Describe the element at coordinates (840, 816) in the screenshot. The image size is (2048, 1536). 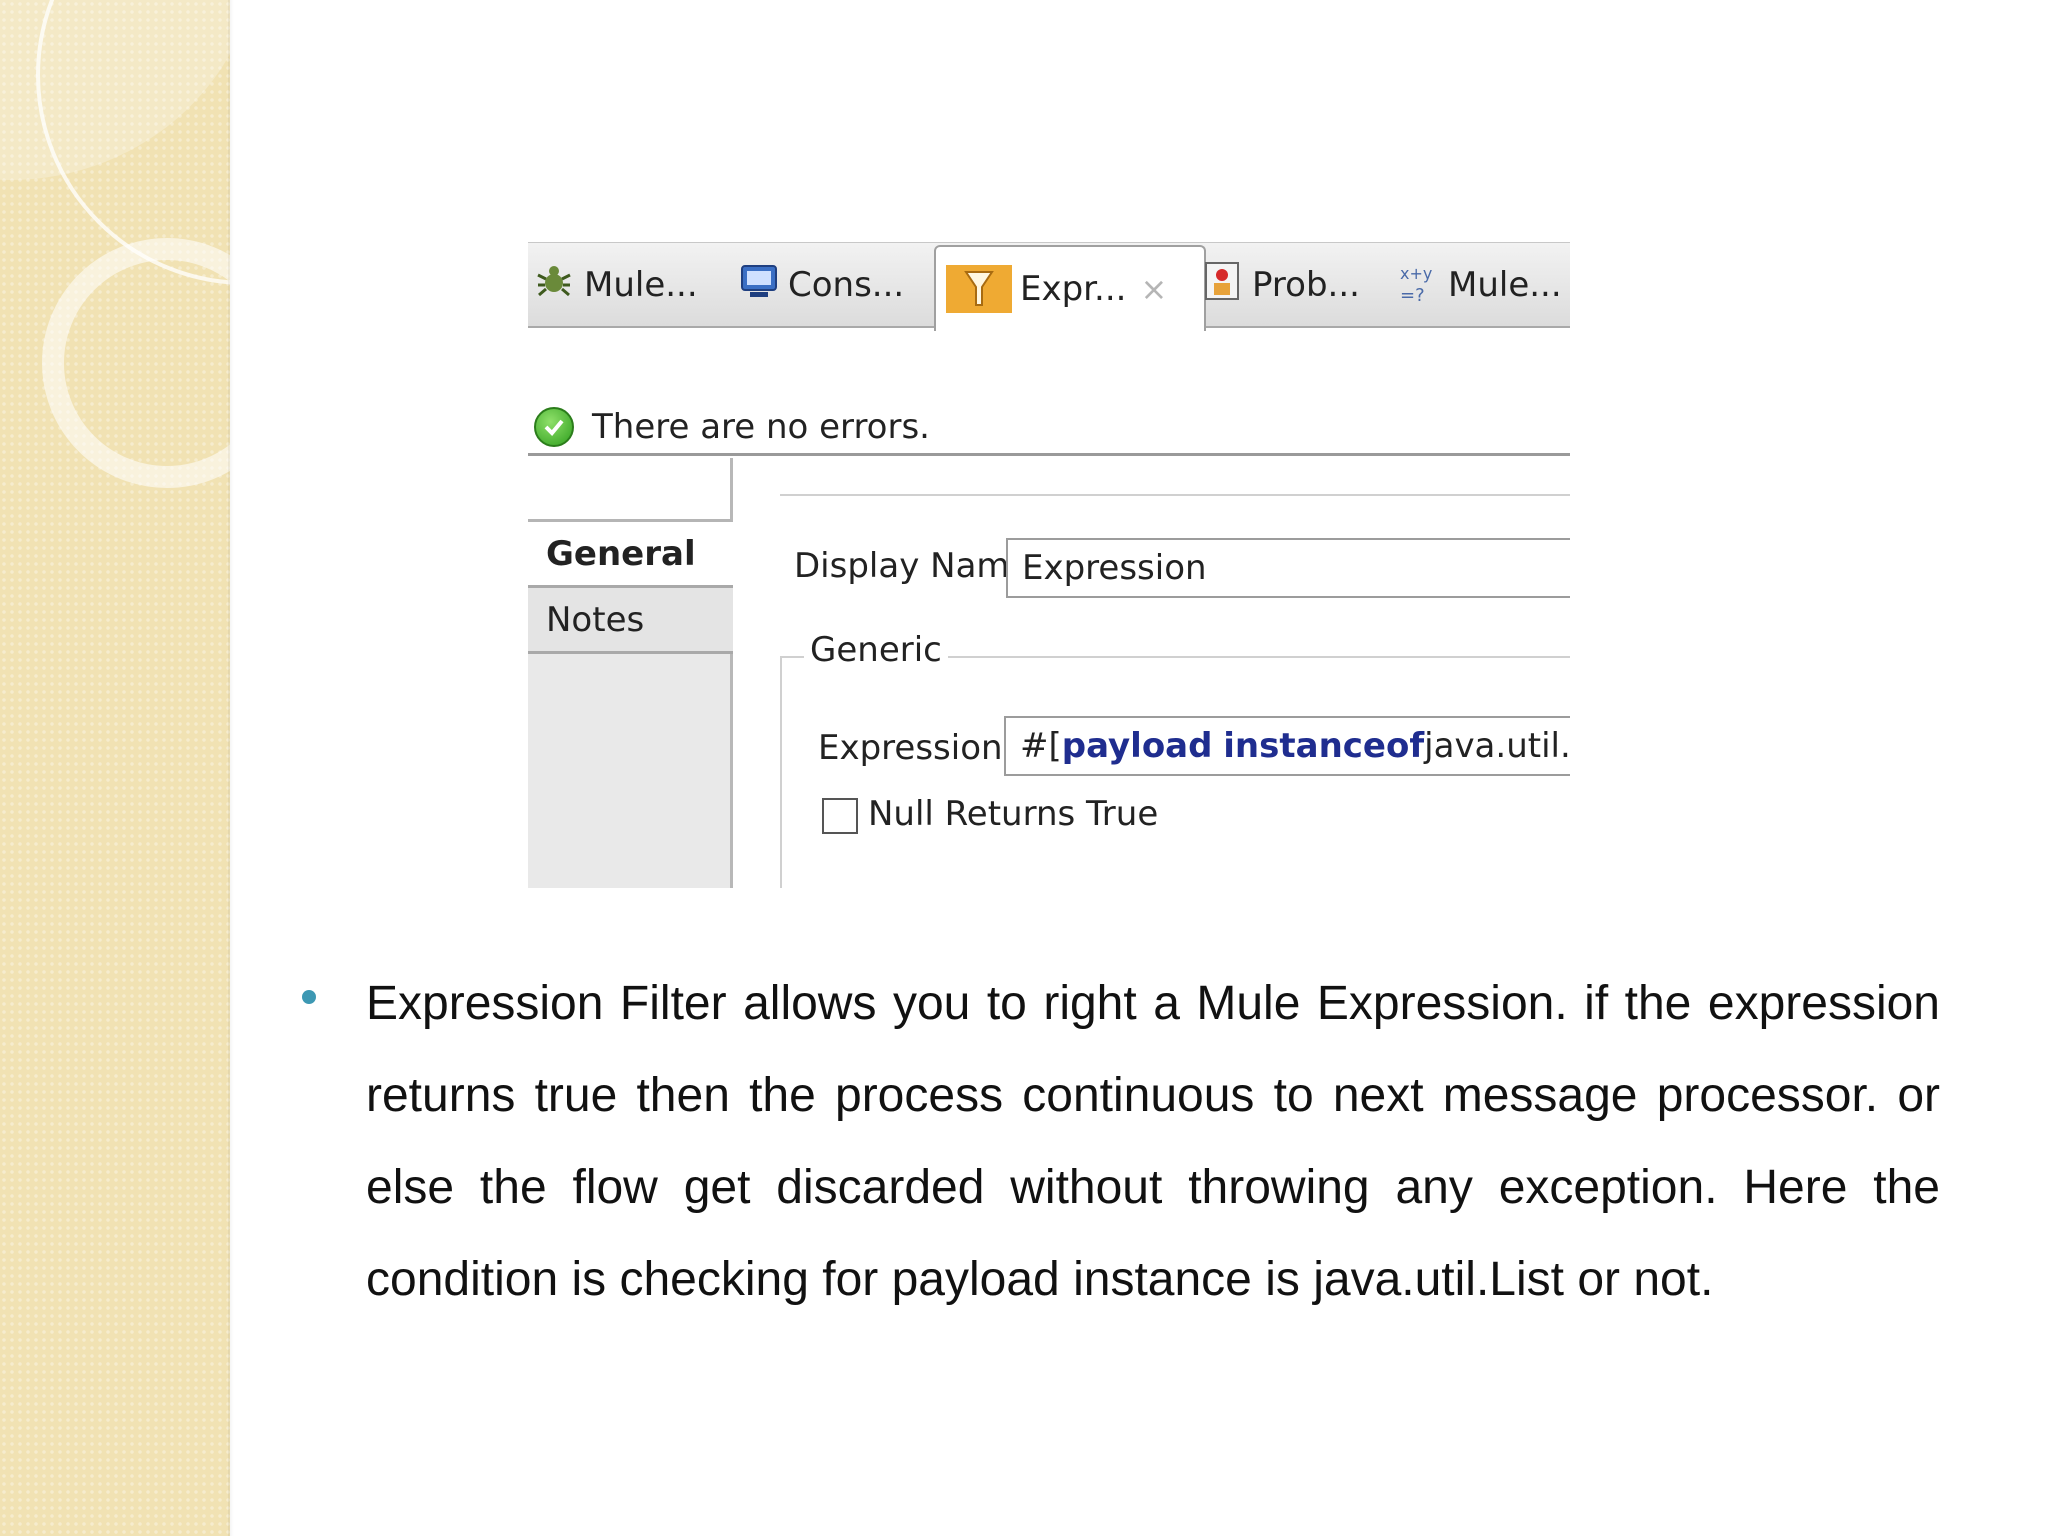
I see `null-returns-true-checkbox` at that location.